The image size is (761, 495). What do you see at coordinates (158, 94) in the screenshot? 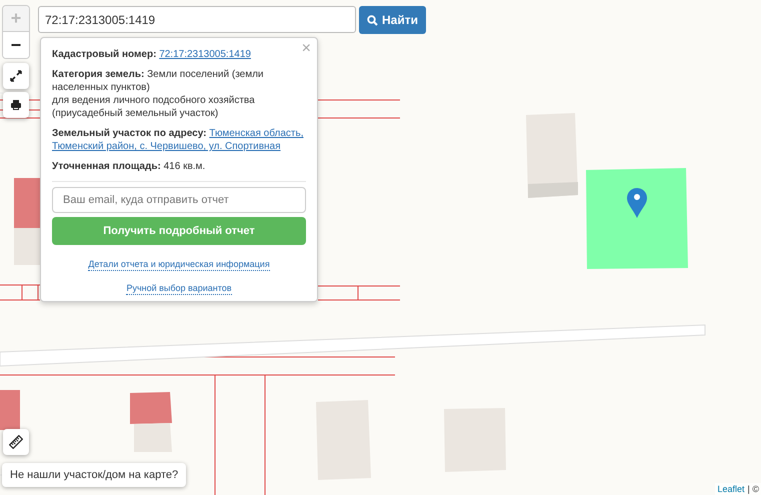
I see `land-category-text: Категория земель: Земли поселений (земли населенных пунктов) для ведения личного подсобного хозяйства (приусадебный земельный участок)` at bounding box center [158, 94].